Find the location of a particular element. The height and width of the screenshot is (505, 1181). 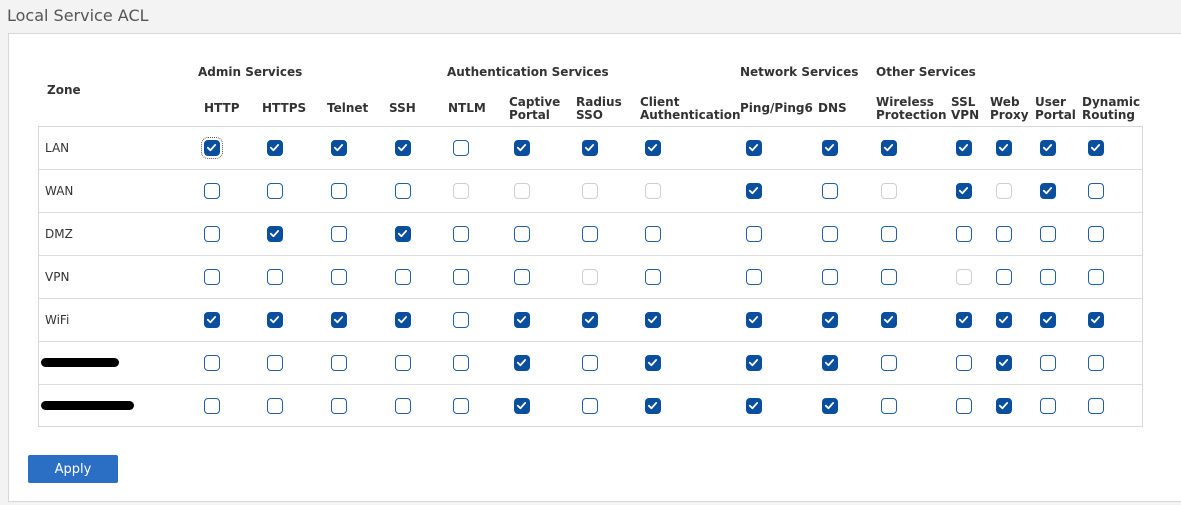

check-icon is located at coordinates (1047, 191).